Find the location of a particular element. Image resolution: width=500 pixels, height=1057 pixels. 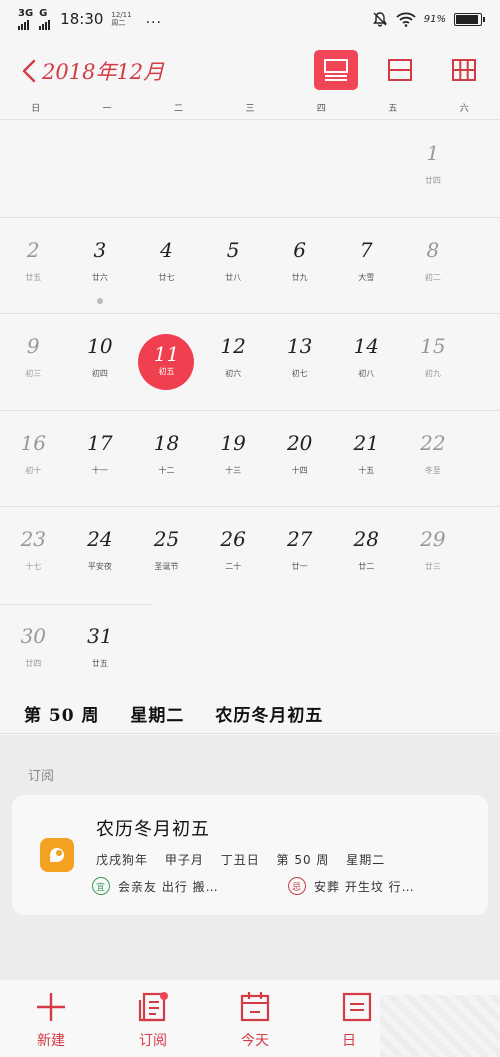

day-number: 9 is located at coordinates (33, 346).